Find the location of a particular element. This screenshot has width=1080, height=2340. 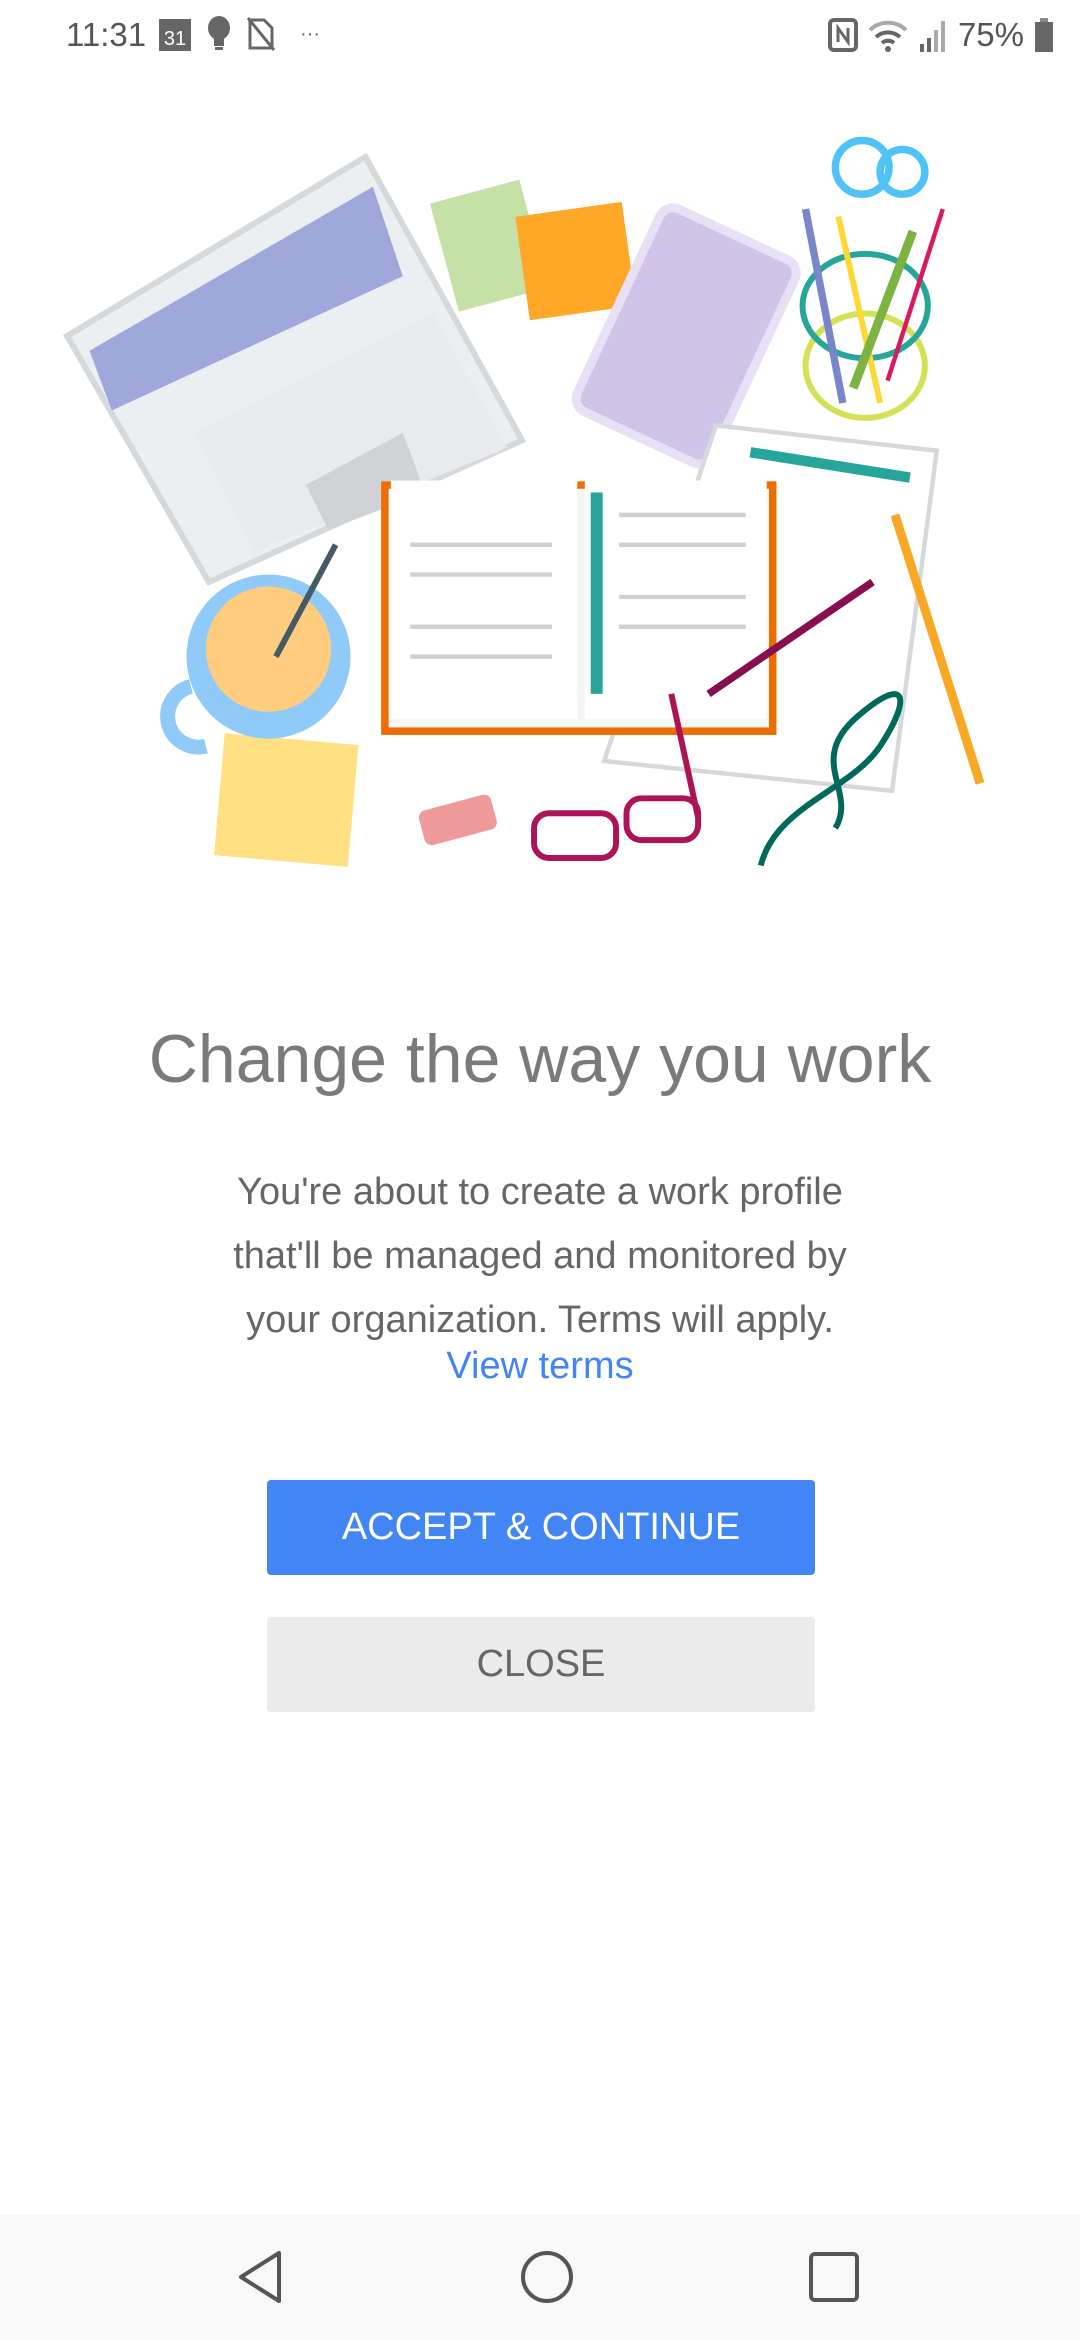

accept-continue-button: ACCEPT & CONTINUE is located at coordinates (541, 1527).